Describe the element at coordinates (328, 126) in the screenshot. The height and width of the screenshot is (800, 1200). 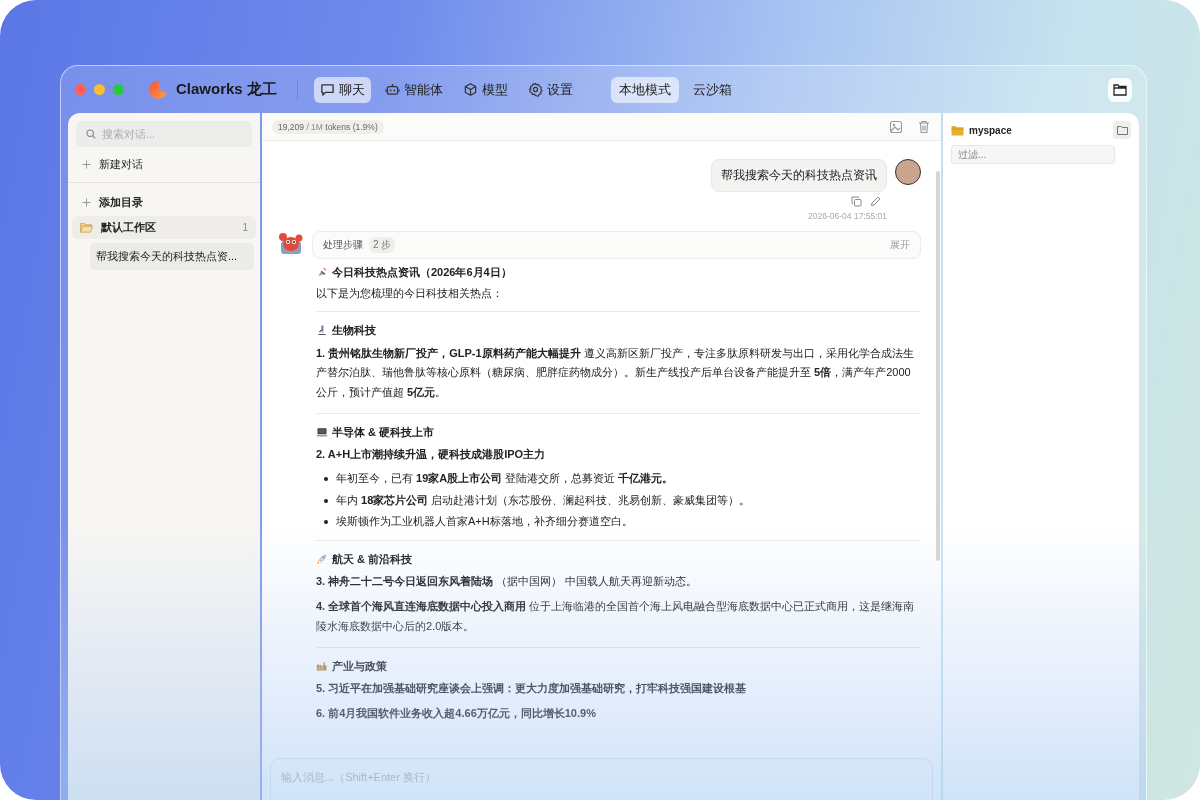
I see `token-usage: 19,209 / 1M tokens (1.9%)` at that location.